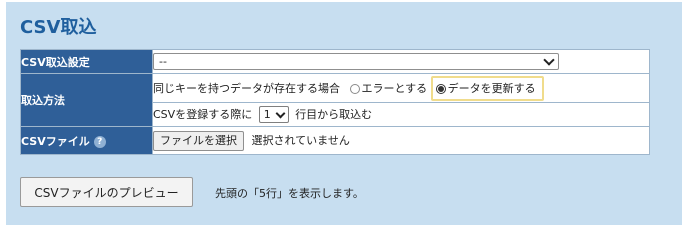  Describe the element at coordinates (246, 88) in the screenshot. I see `duplicate-key-text: 同じキーを持つデータが存在する場合` at that location.